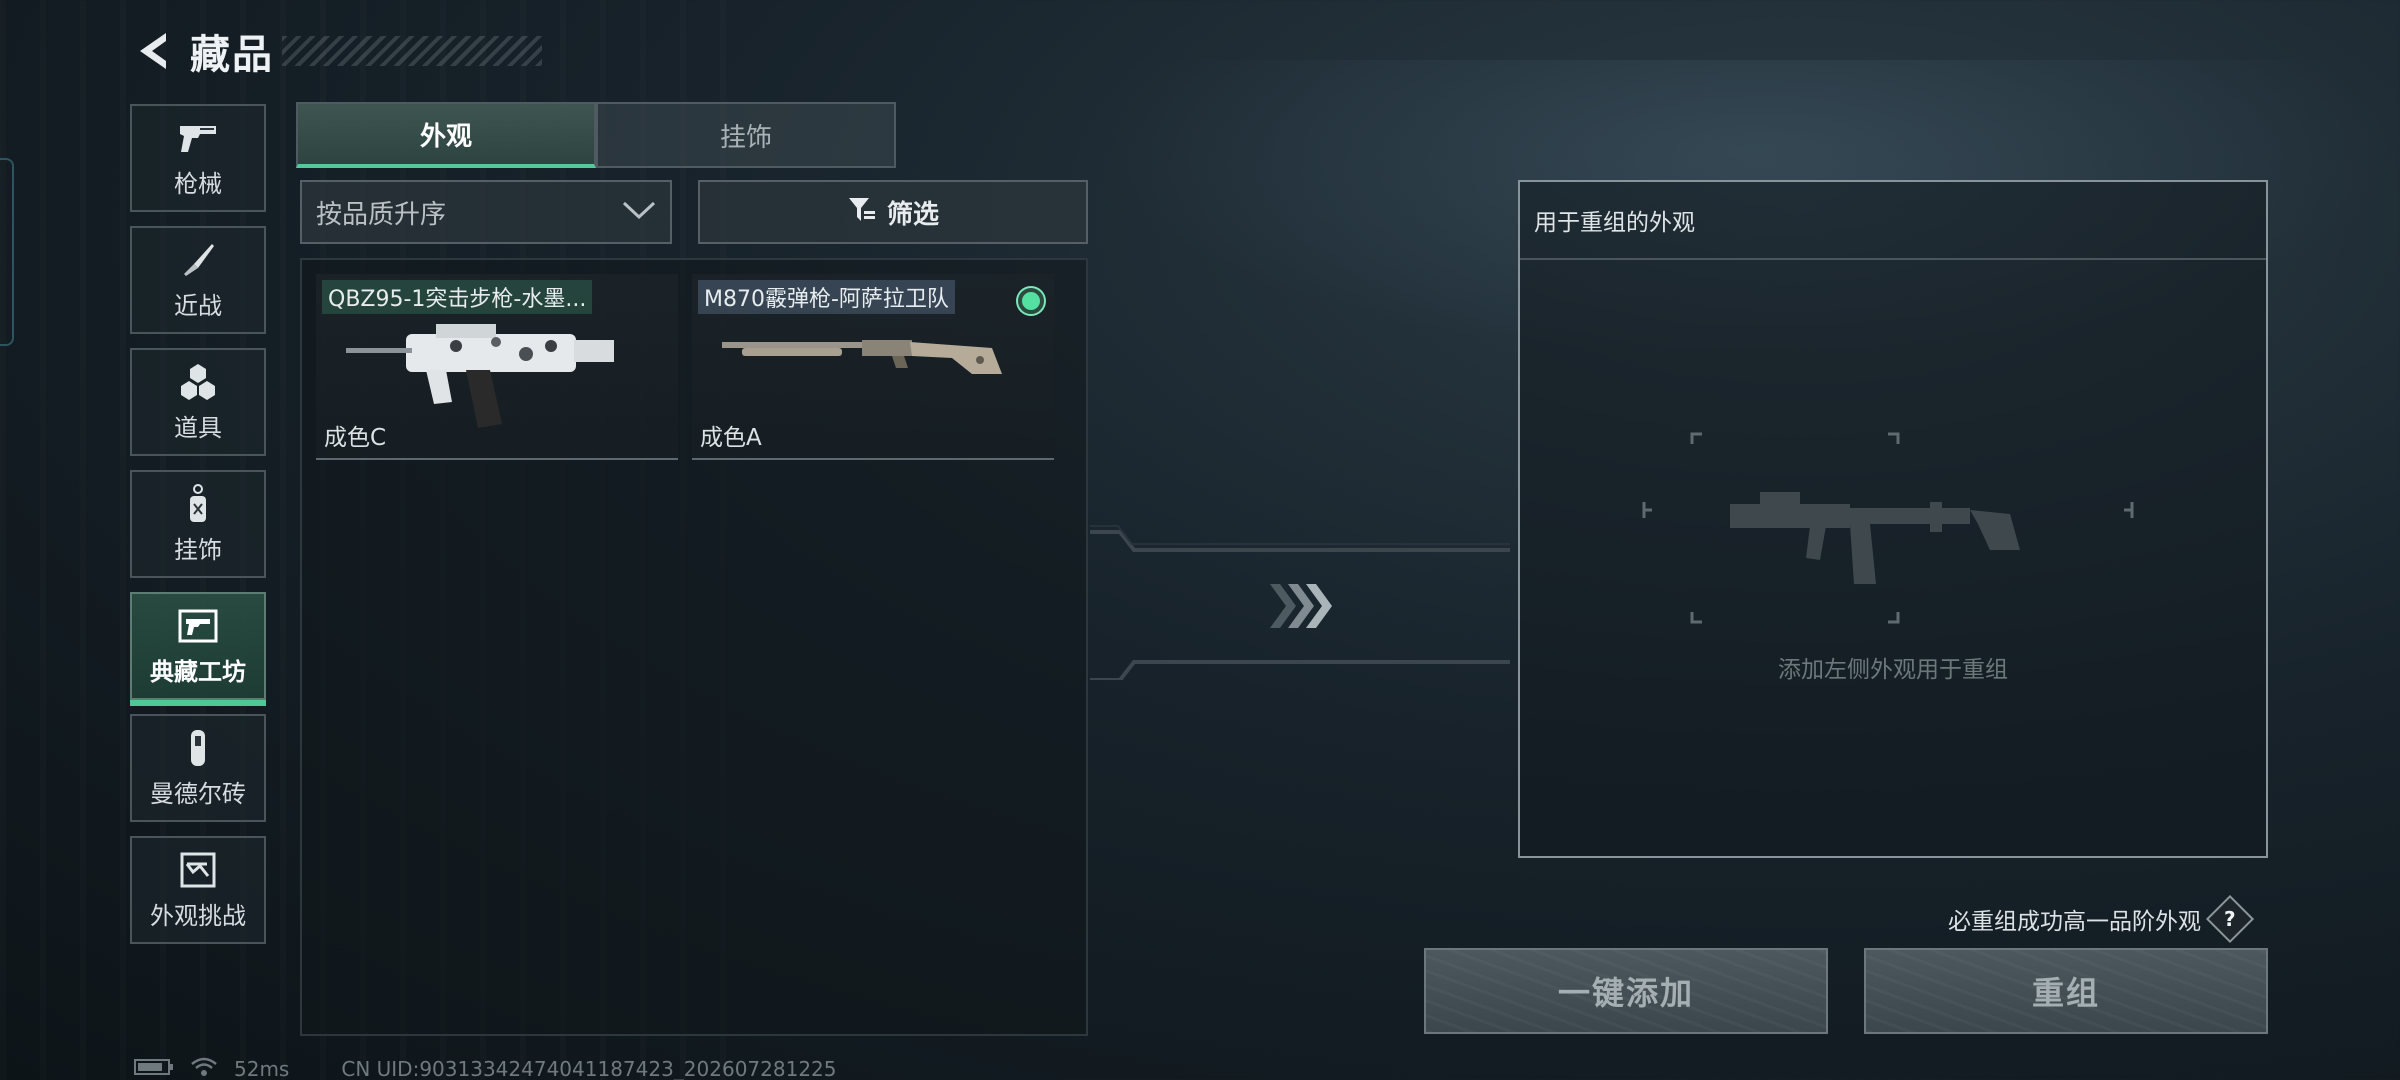 This screenshot has width=2400, height=1080. Describe the element at coordinates (412, 51) in the screenshot. I see `header-decoration` at that location.